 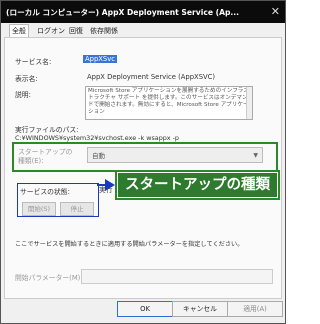 What do you see at coordinates (129, 244) in the screenshot?
I see `start-params-hint: ここでサービスを開始するときに適用する開始パラメーターを指定してください。` at bounding box center [129, 244].